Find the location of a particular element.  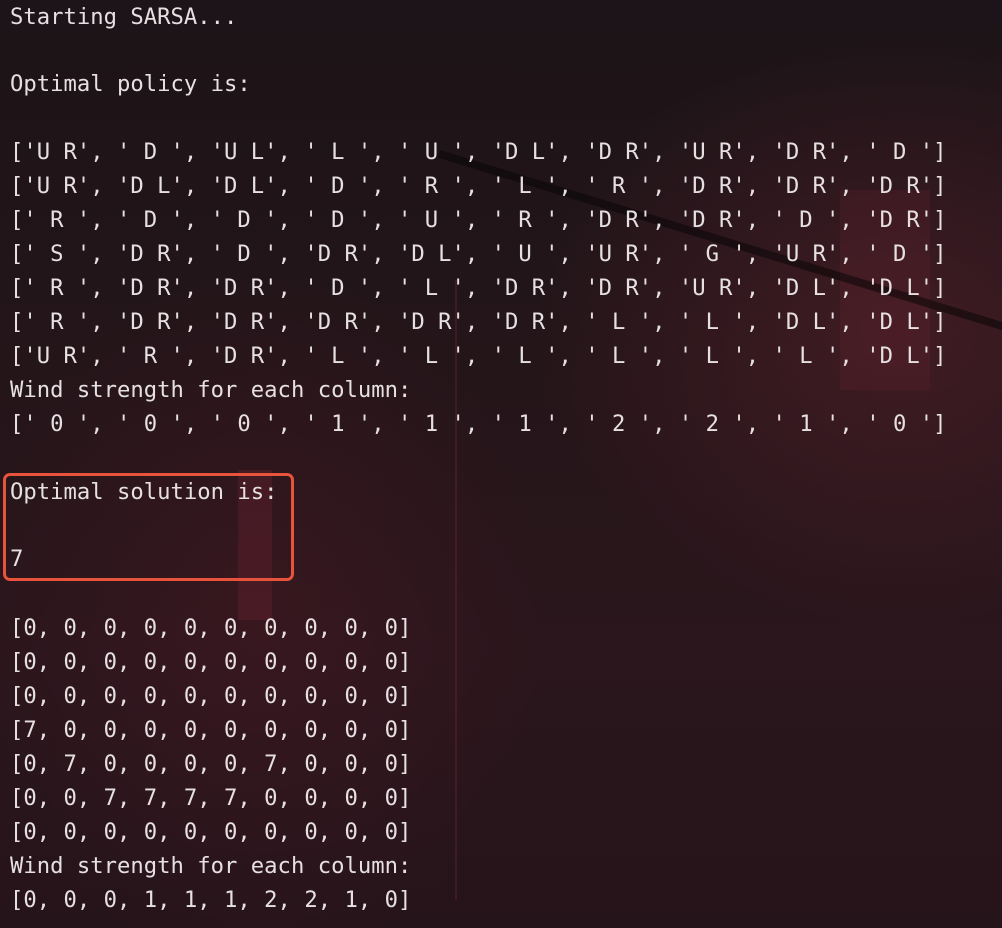

background-vertical-line is located at coordinates (456, 590).